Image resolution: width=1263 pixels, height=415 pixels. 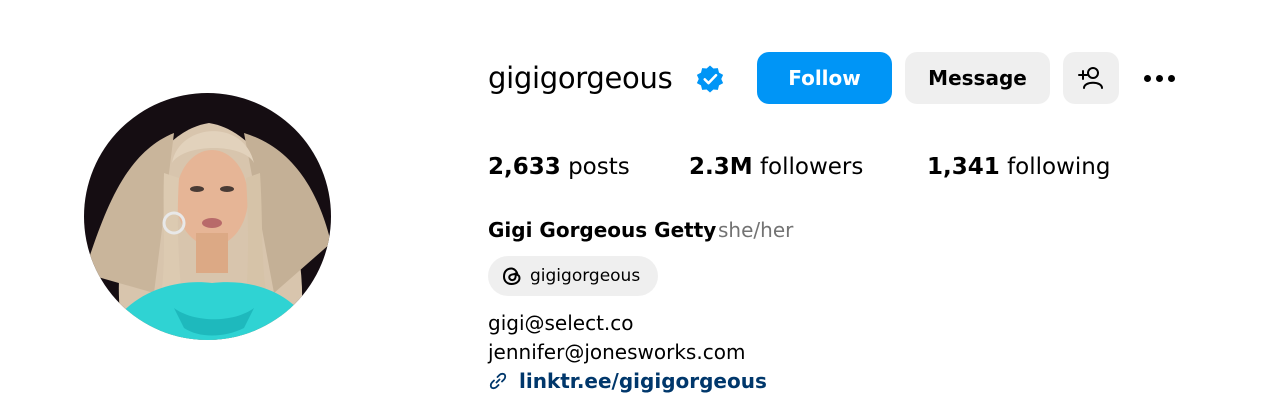 I want to click on followers-label: followers, so click(x=811, y=167).